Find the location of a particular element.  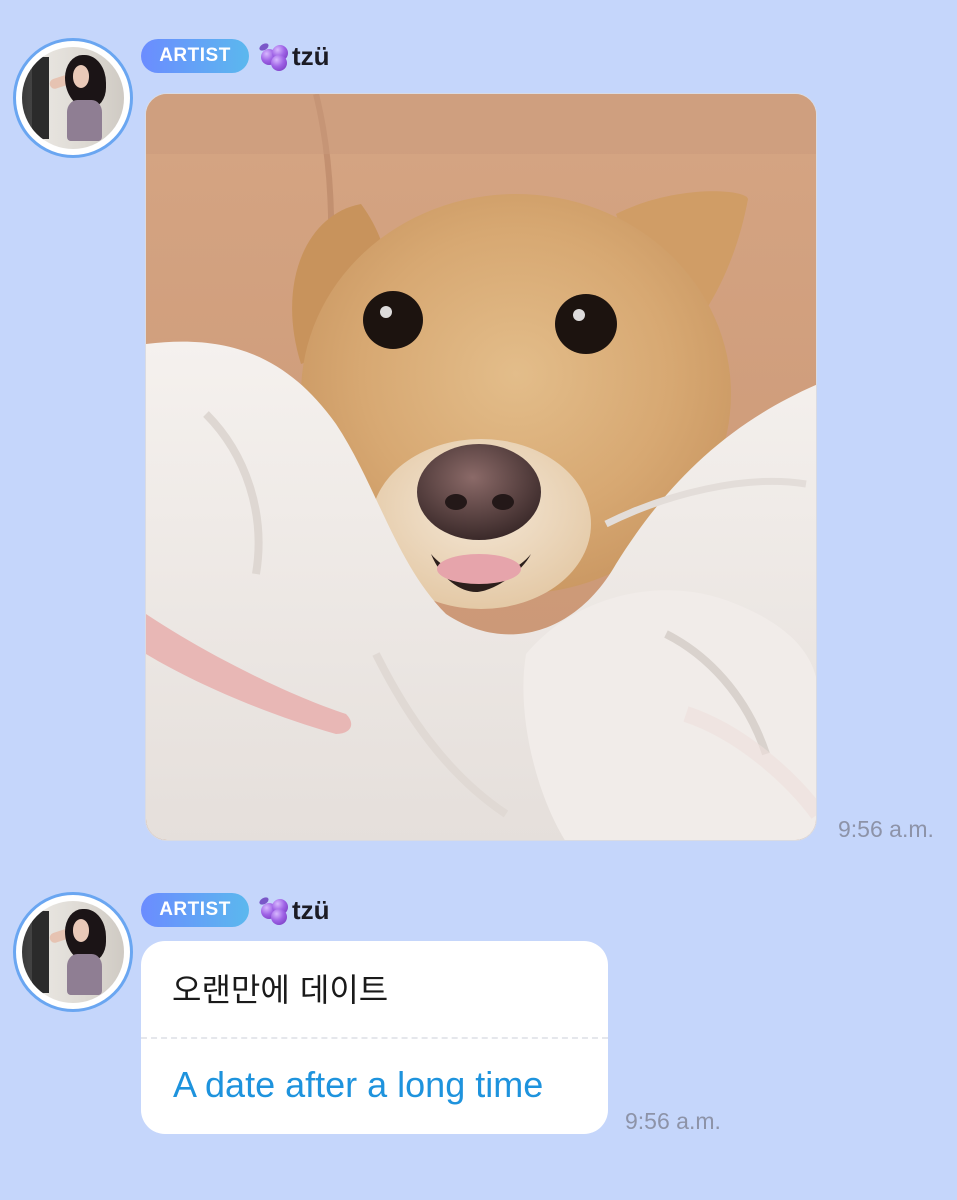

translation-divider is located at coordinates (374, 1038).